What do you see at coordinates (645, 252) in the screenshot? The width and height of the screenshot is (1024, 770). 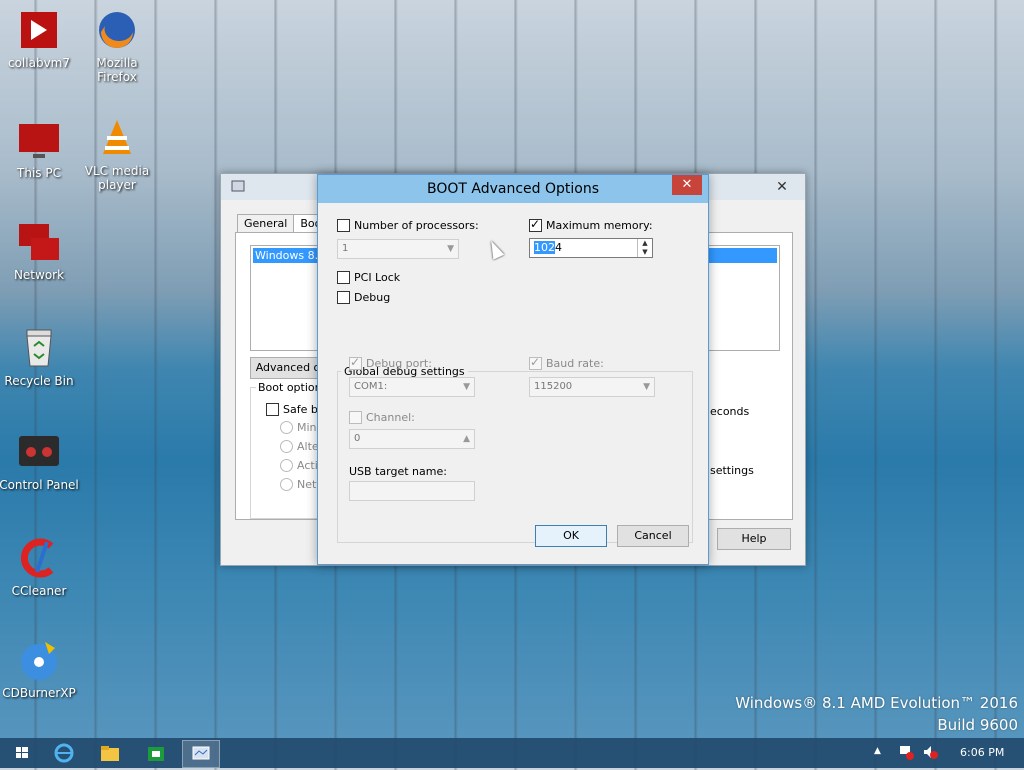 I see `spin-down-icon: ▼` at bounding box center [645, 252].